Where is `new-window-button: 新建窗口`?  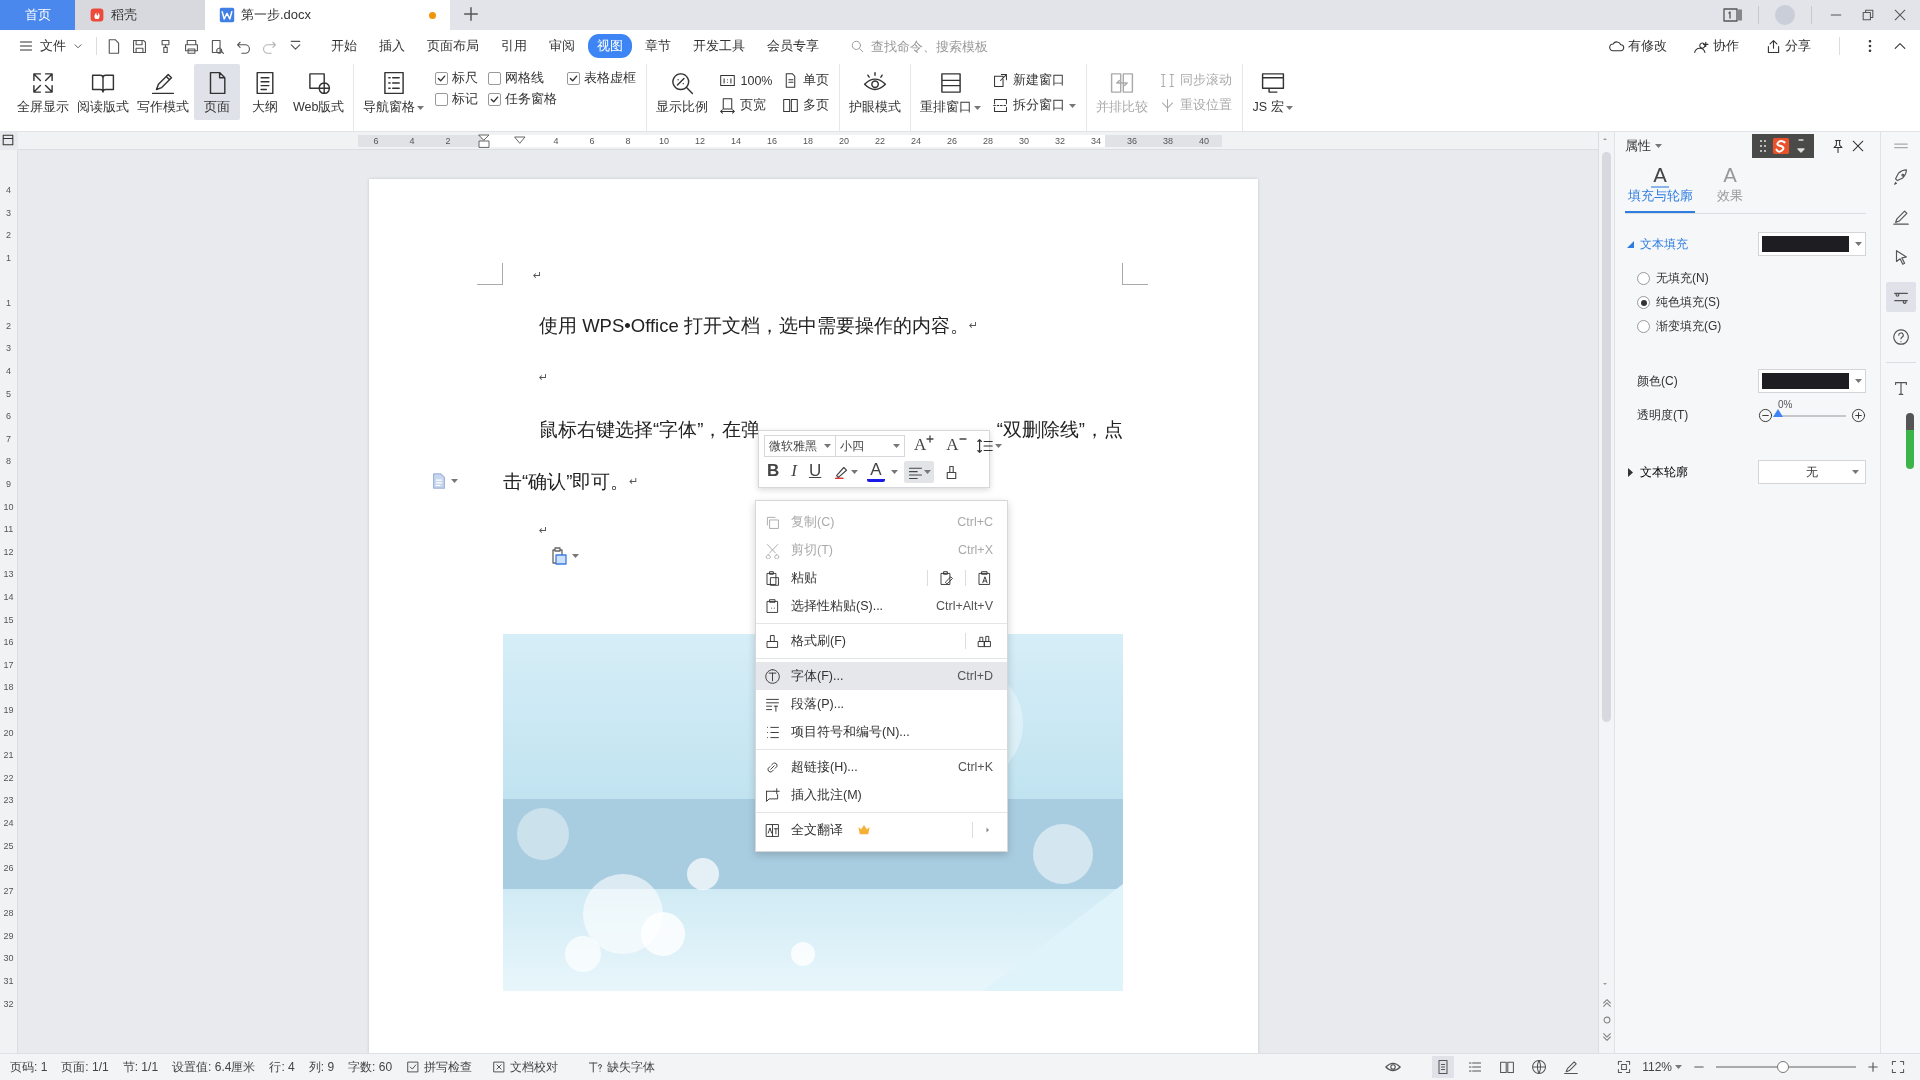 new-window-button: 新建窗口 is located at coordinates (1034, 80).